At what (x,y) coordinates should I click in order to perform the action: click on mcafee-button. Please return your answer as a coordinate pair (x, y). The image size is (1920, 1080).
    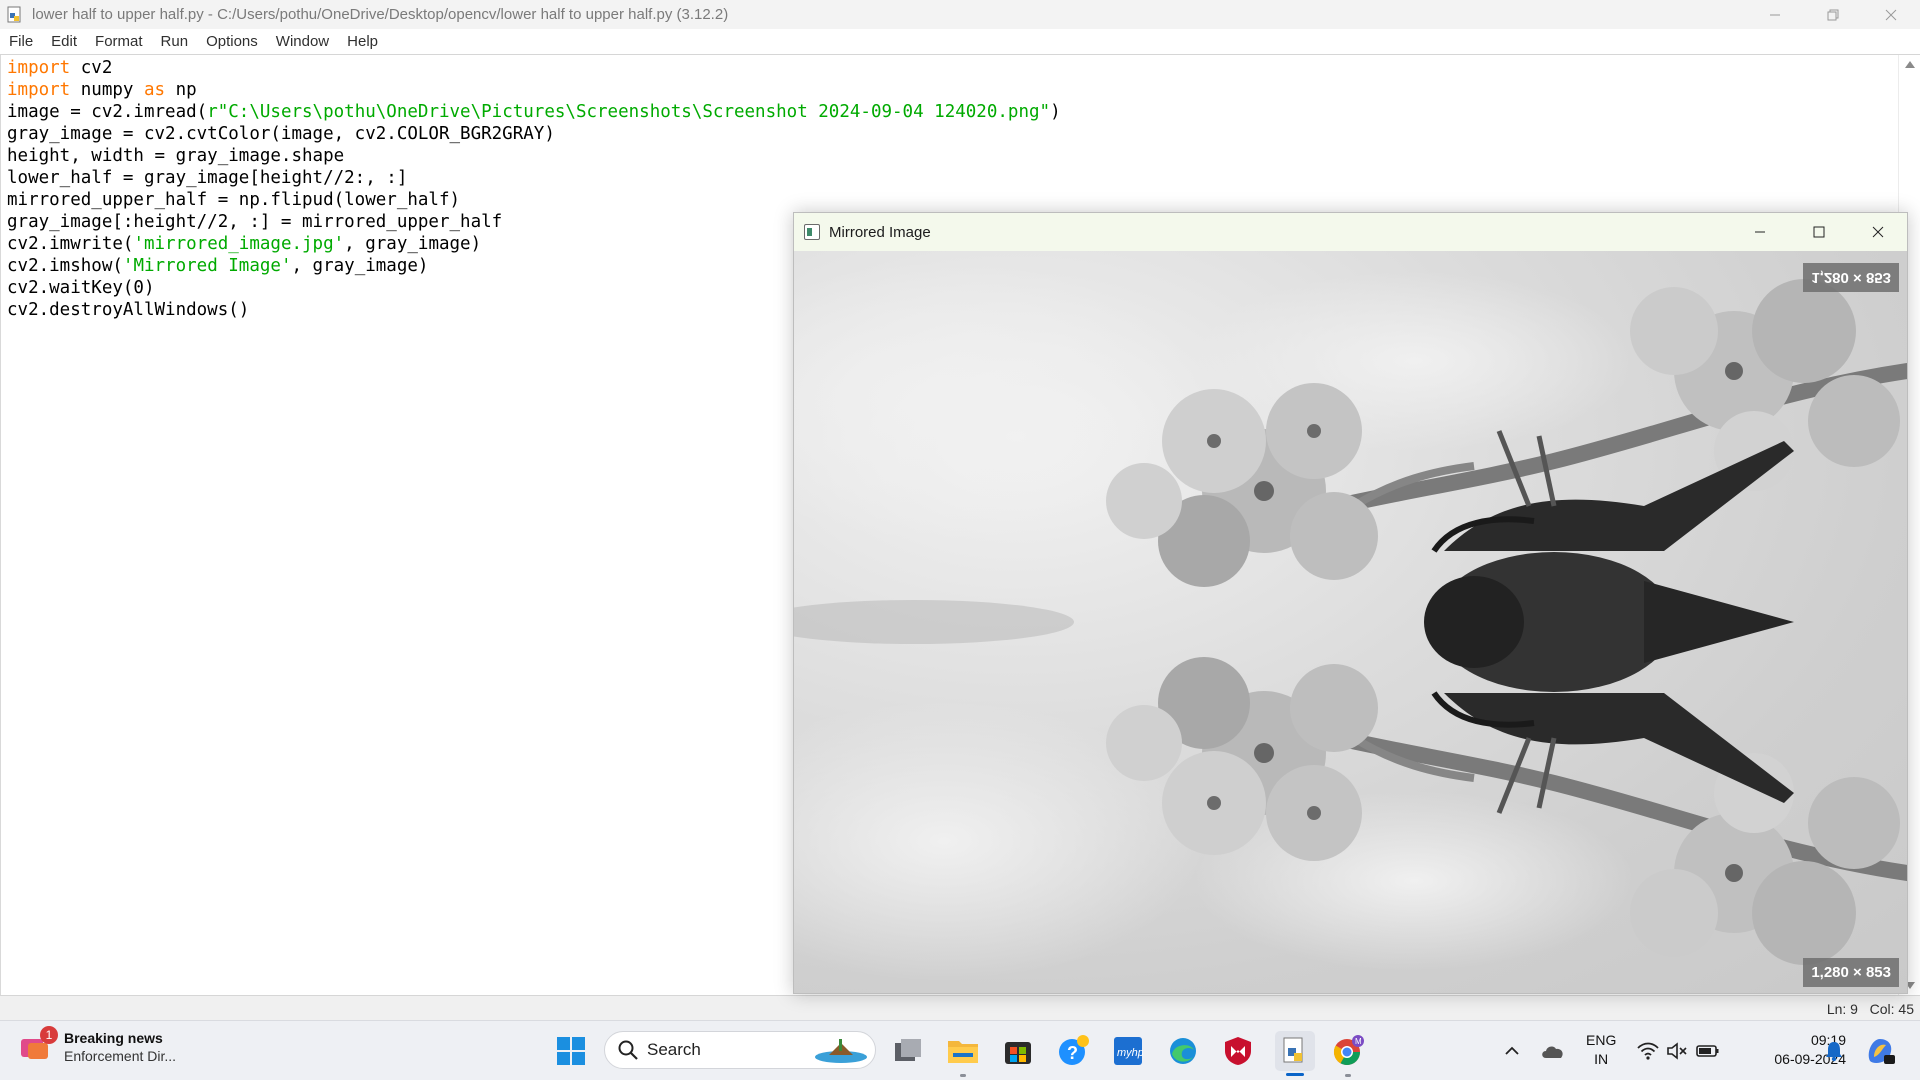
    Looking at the image, I should click on (1238, 1051).